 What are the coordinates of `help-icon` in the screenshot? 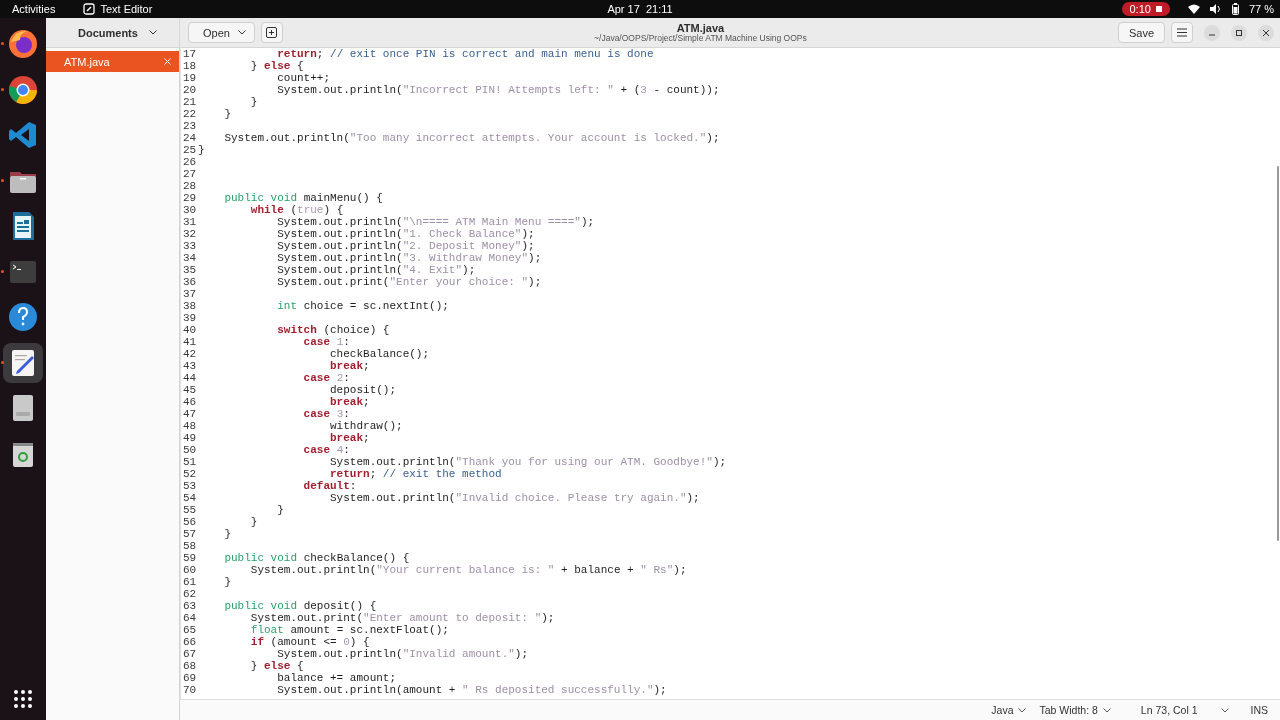 It's located at (23, 317).